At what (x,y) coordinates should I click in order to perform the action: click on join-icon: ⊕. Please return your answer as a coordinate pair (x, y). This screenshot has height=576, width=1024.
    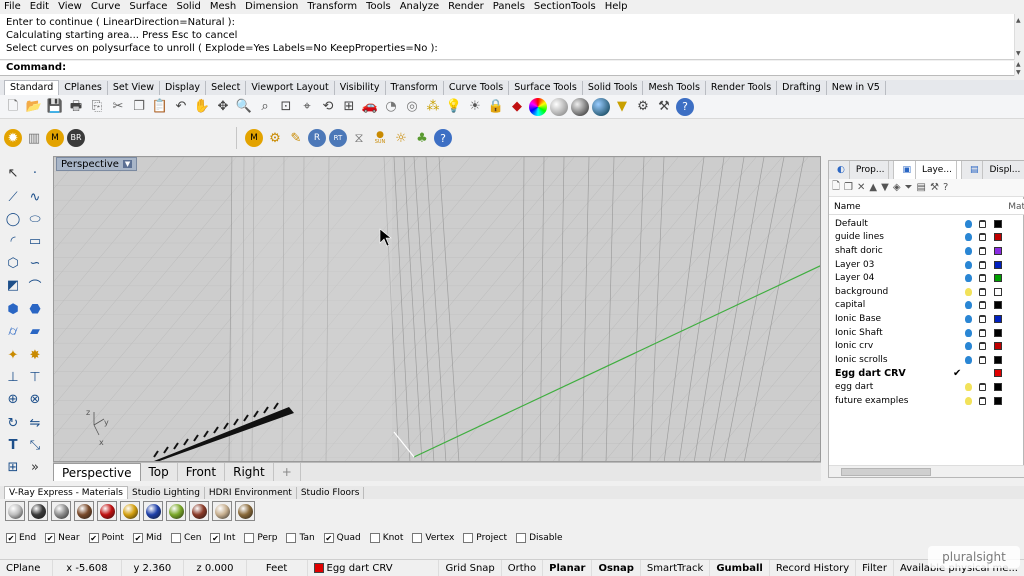
    Looking at the image, I should click on (13, 399).